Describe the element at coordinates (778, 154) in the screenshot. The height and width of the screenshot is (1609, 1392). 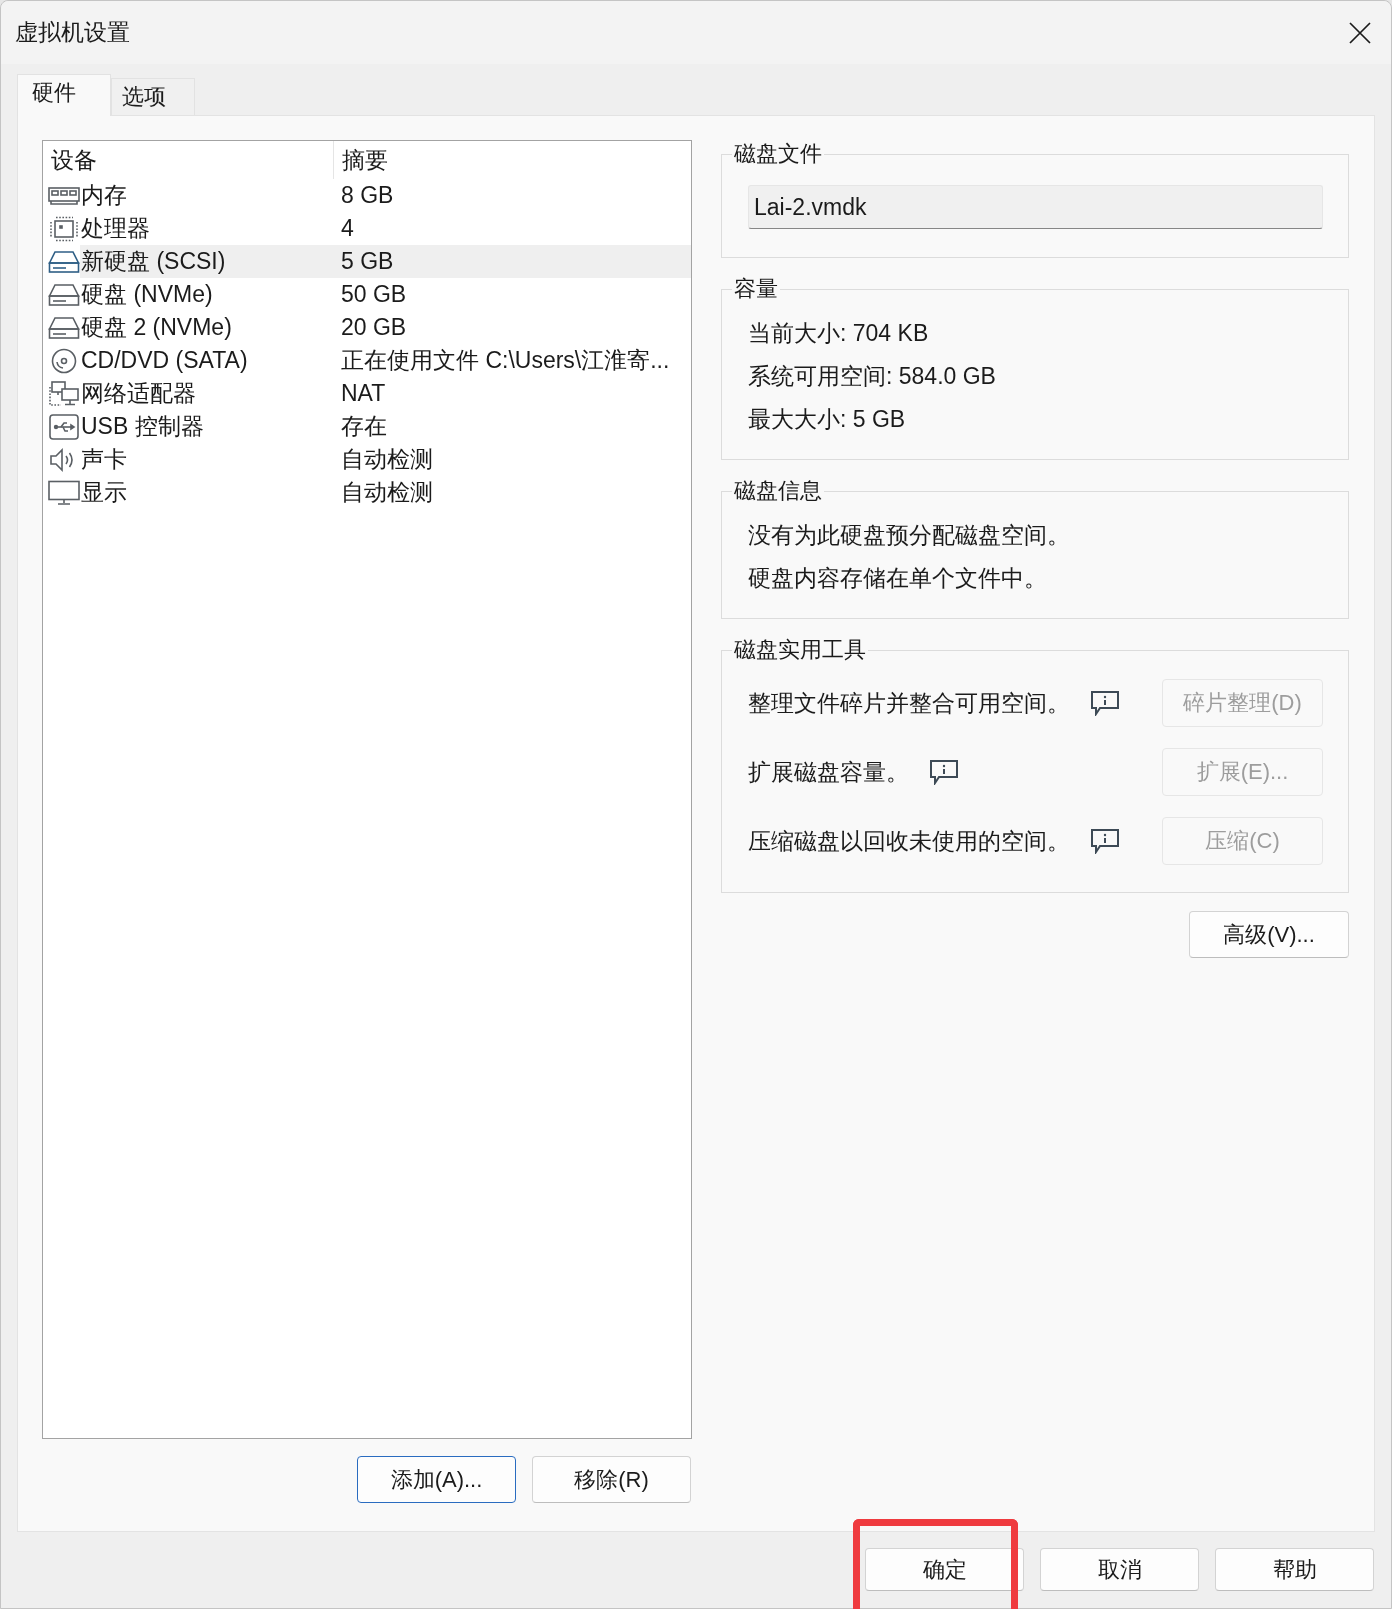
I see `group-title: 磁盘文件` at that location.